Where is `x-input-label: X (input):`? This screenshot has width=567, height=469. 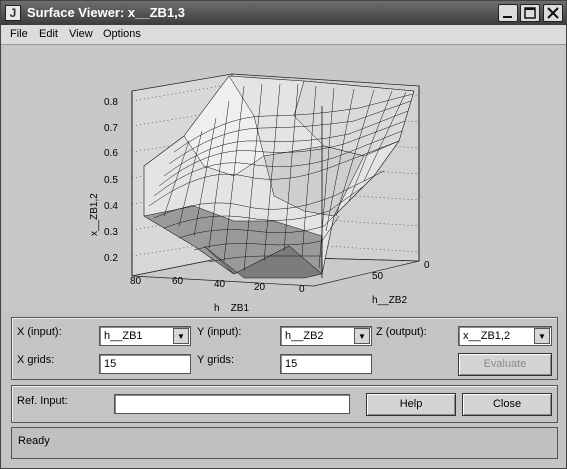
x-input-label: X (input): is located at coordinates (39, 332).